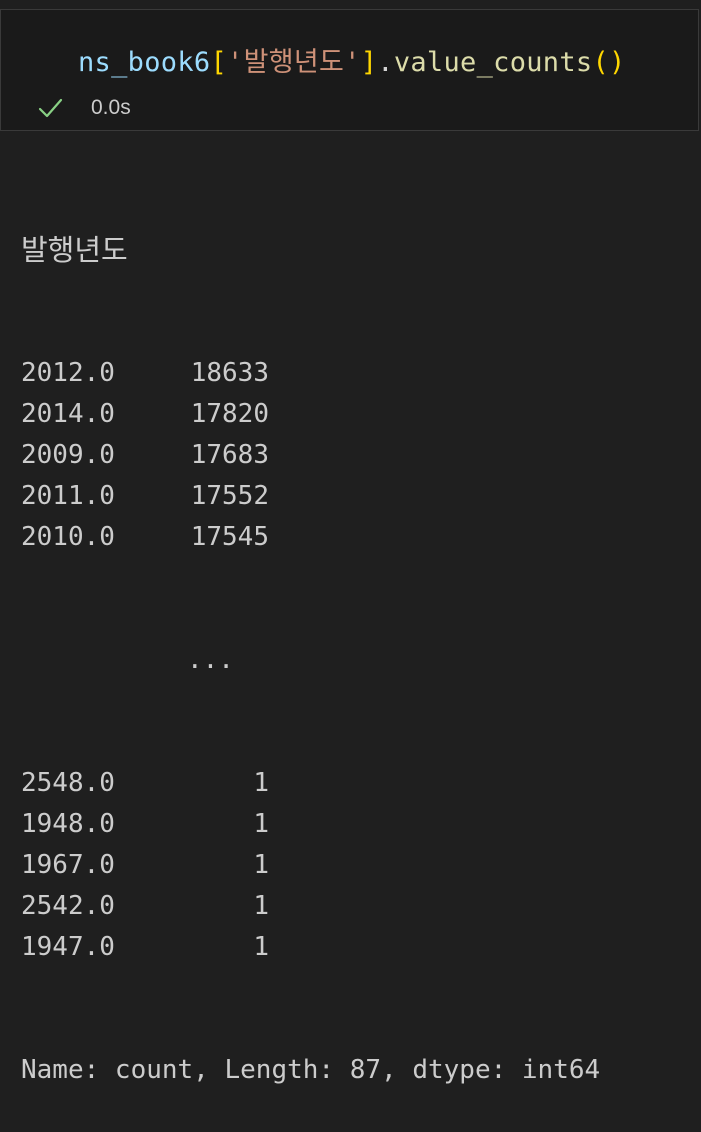 Image resolution: width=701 pixels, height=1132 pixels. I want to click on row-index: 2010.0, so click(68, 537).